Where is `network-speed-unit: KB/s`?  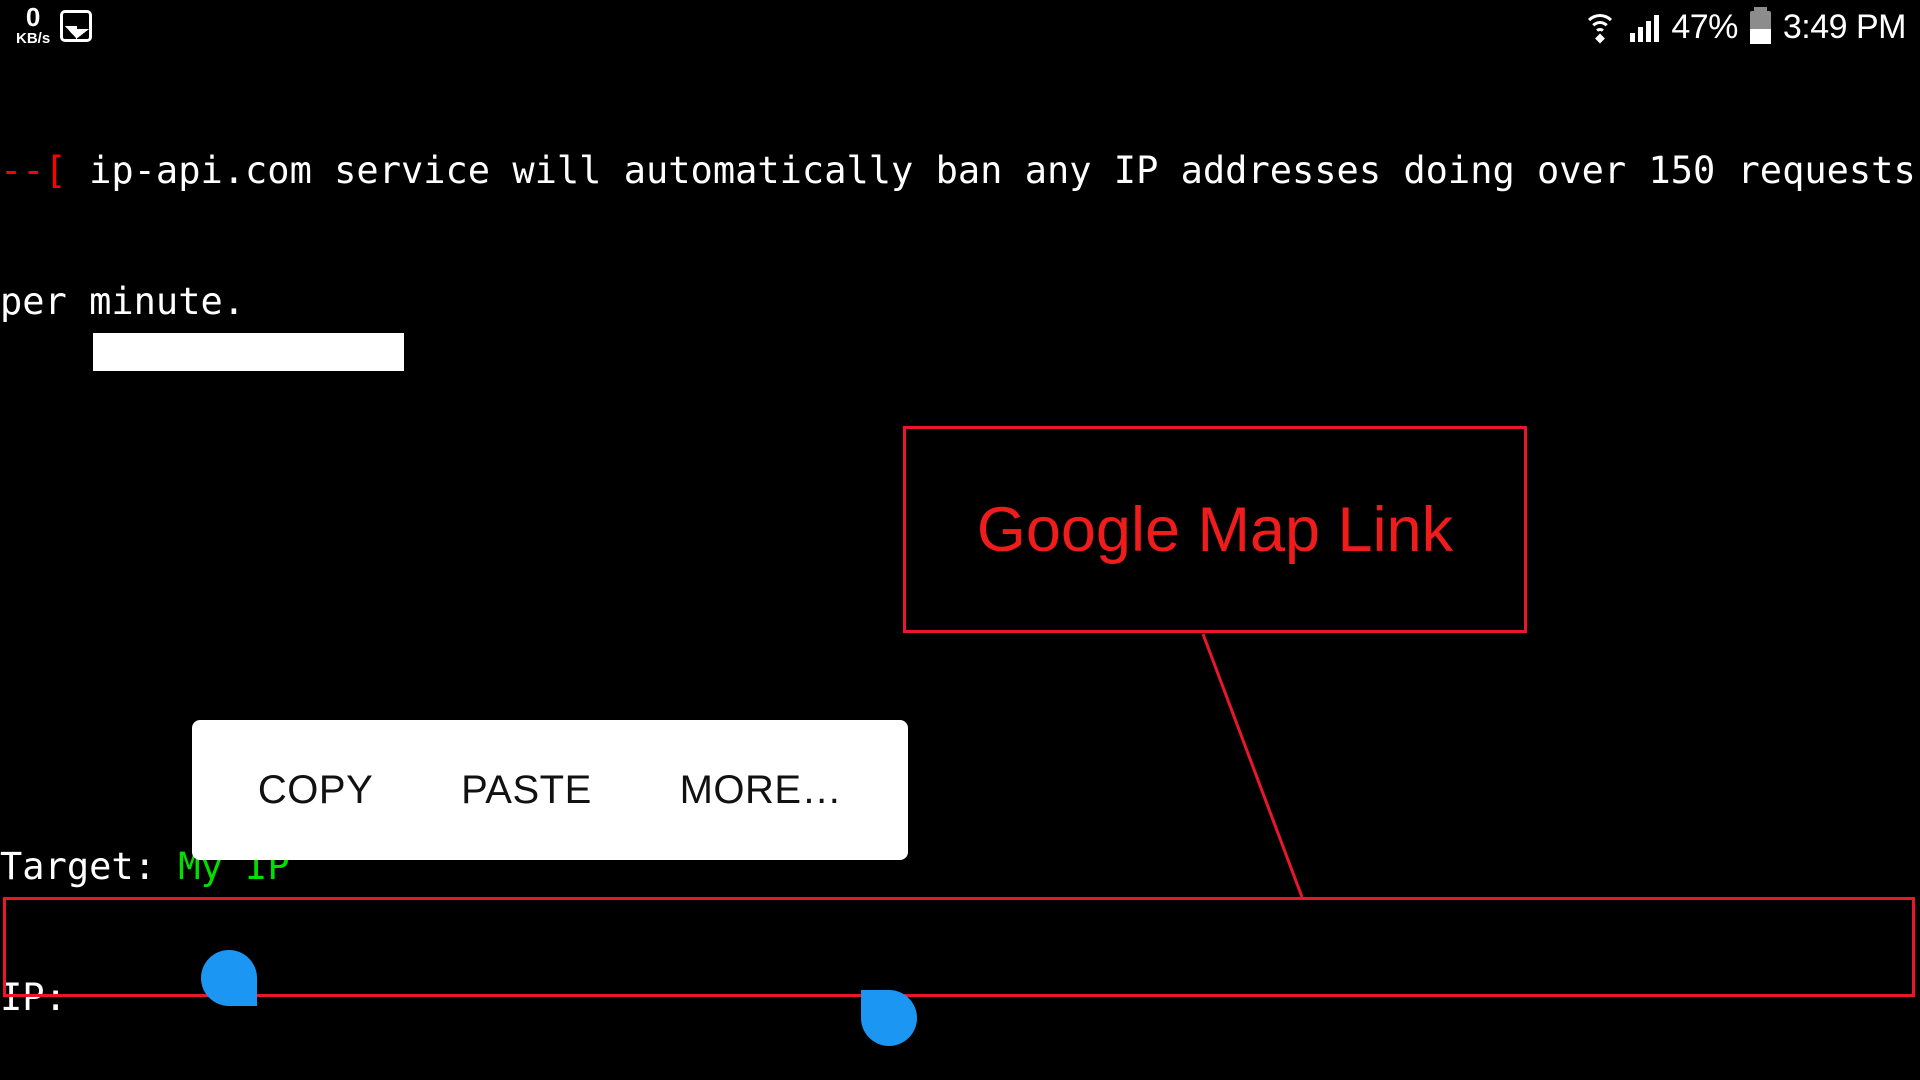 network-speed-unit: KB/s is located at coordinates (33, 38).